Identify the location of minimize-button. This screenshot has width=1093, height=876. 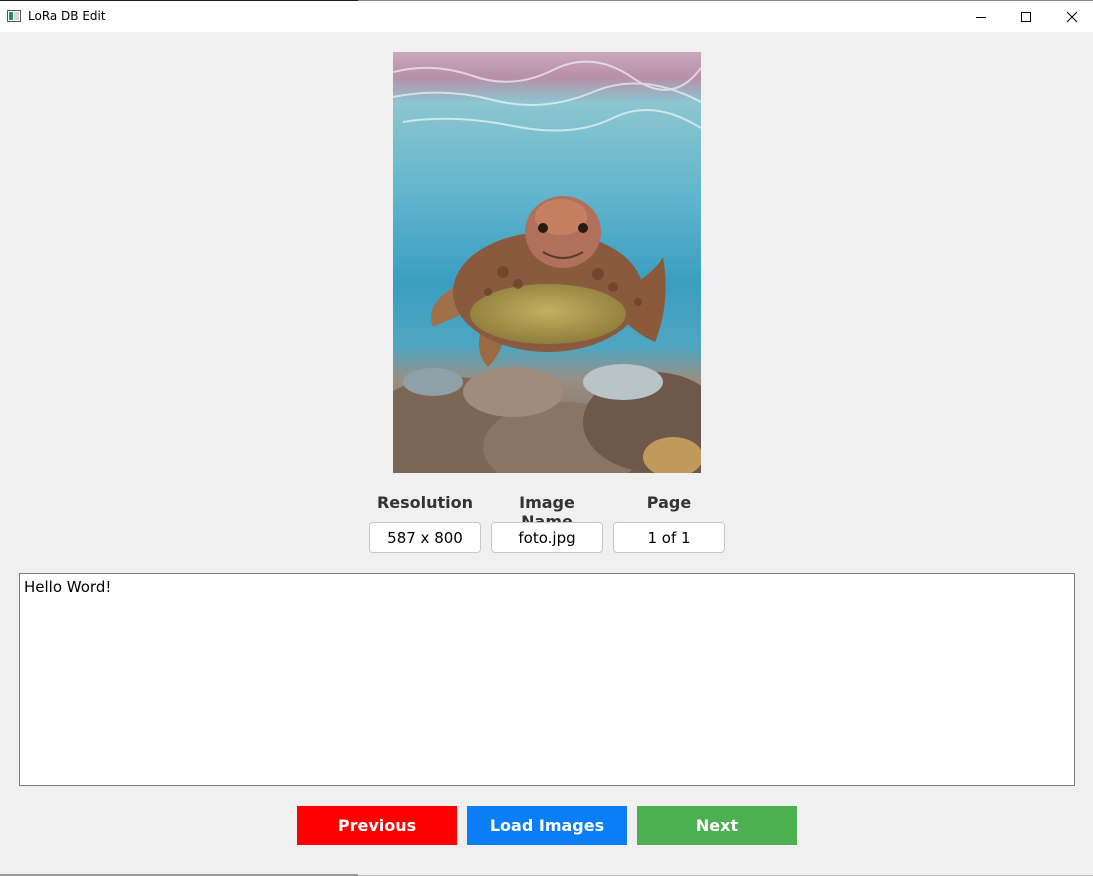
(981, 17).